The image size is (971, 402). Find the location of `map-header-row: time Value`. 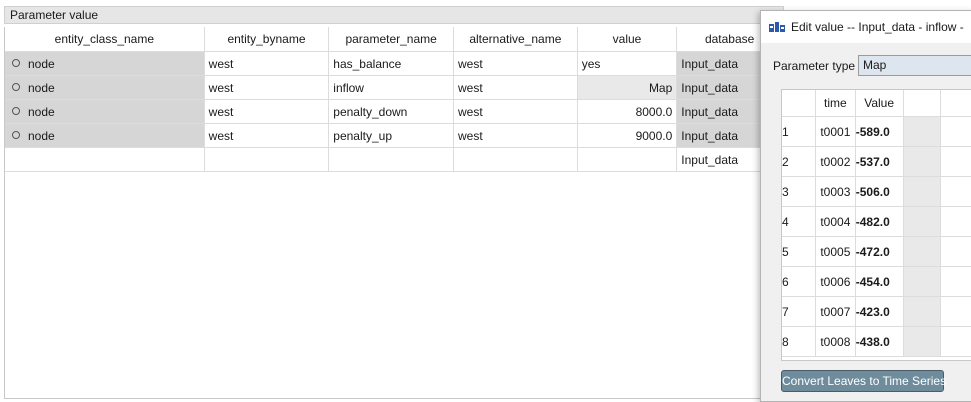

map-header-row: time Value is located at coordinates (876, 103).